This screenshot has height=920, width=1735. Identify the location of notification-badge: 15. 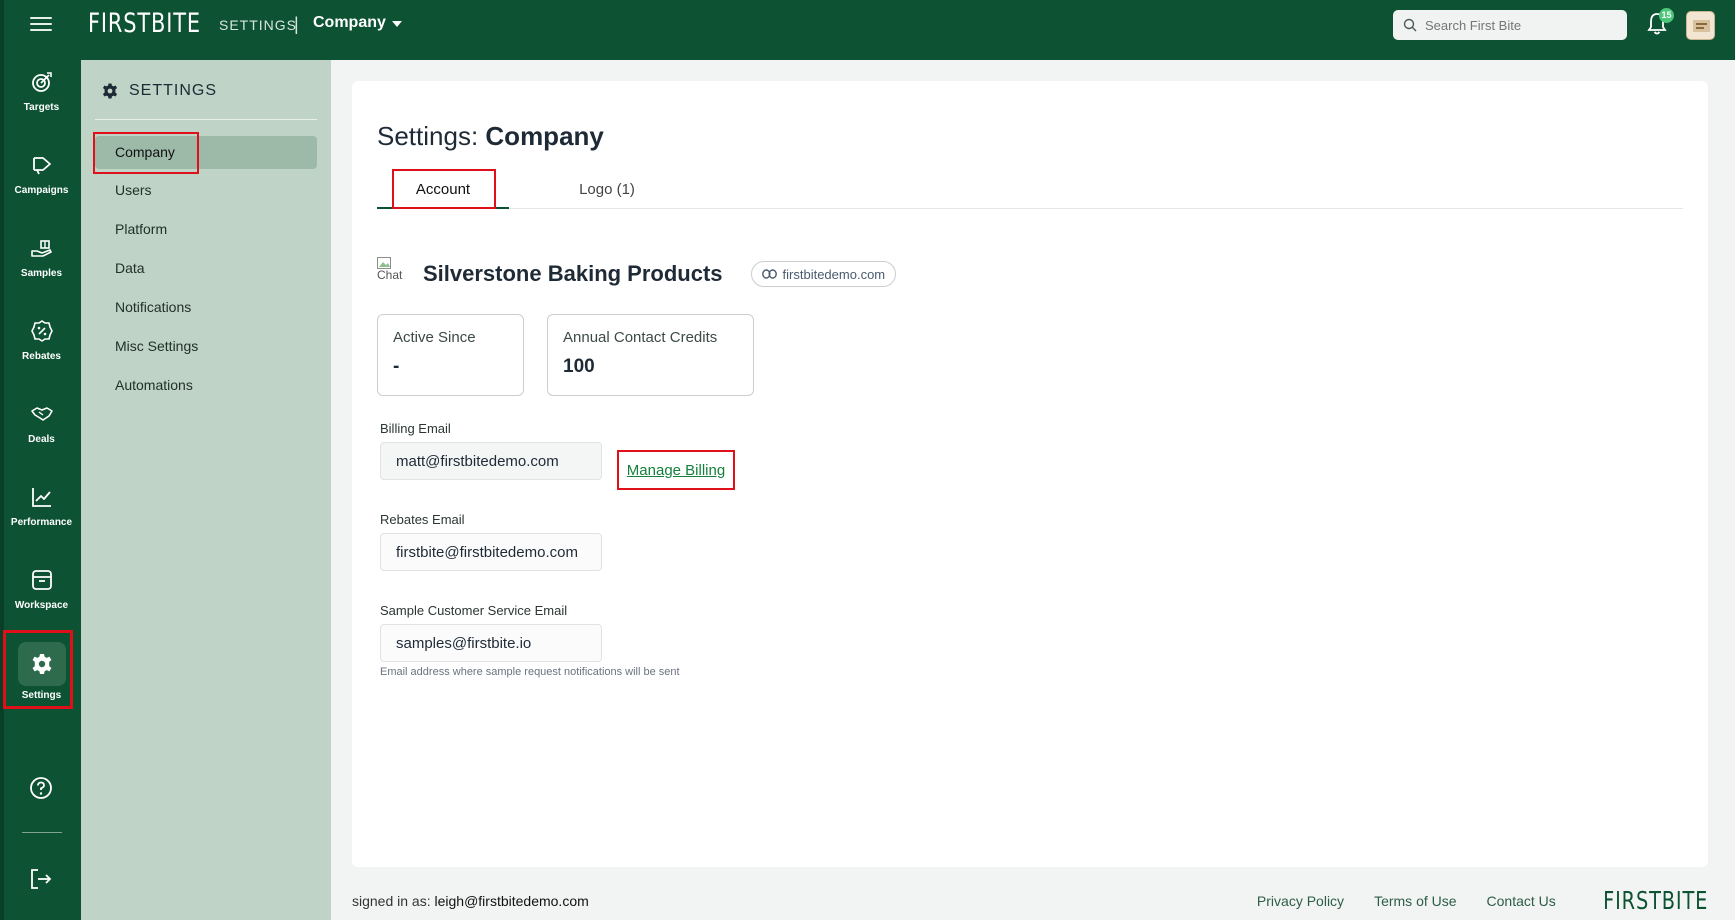
(1666, 15).